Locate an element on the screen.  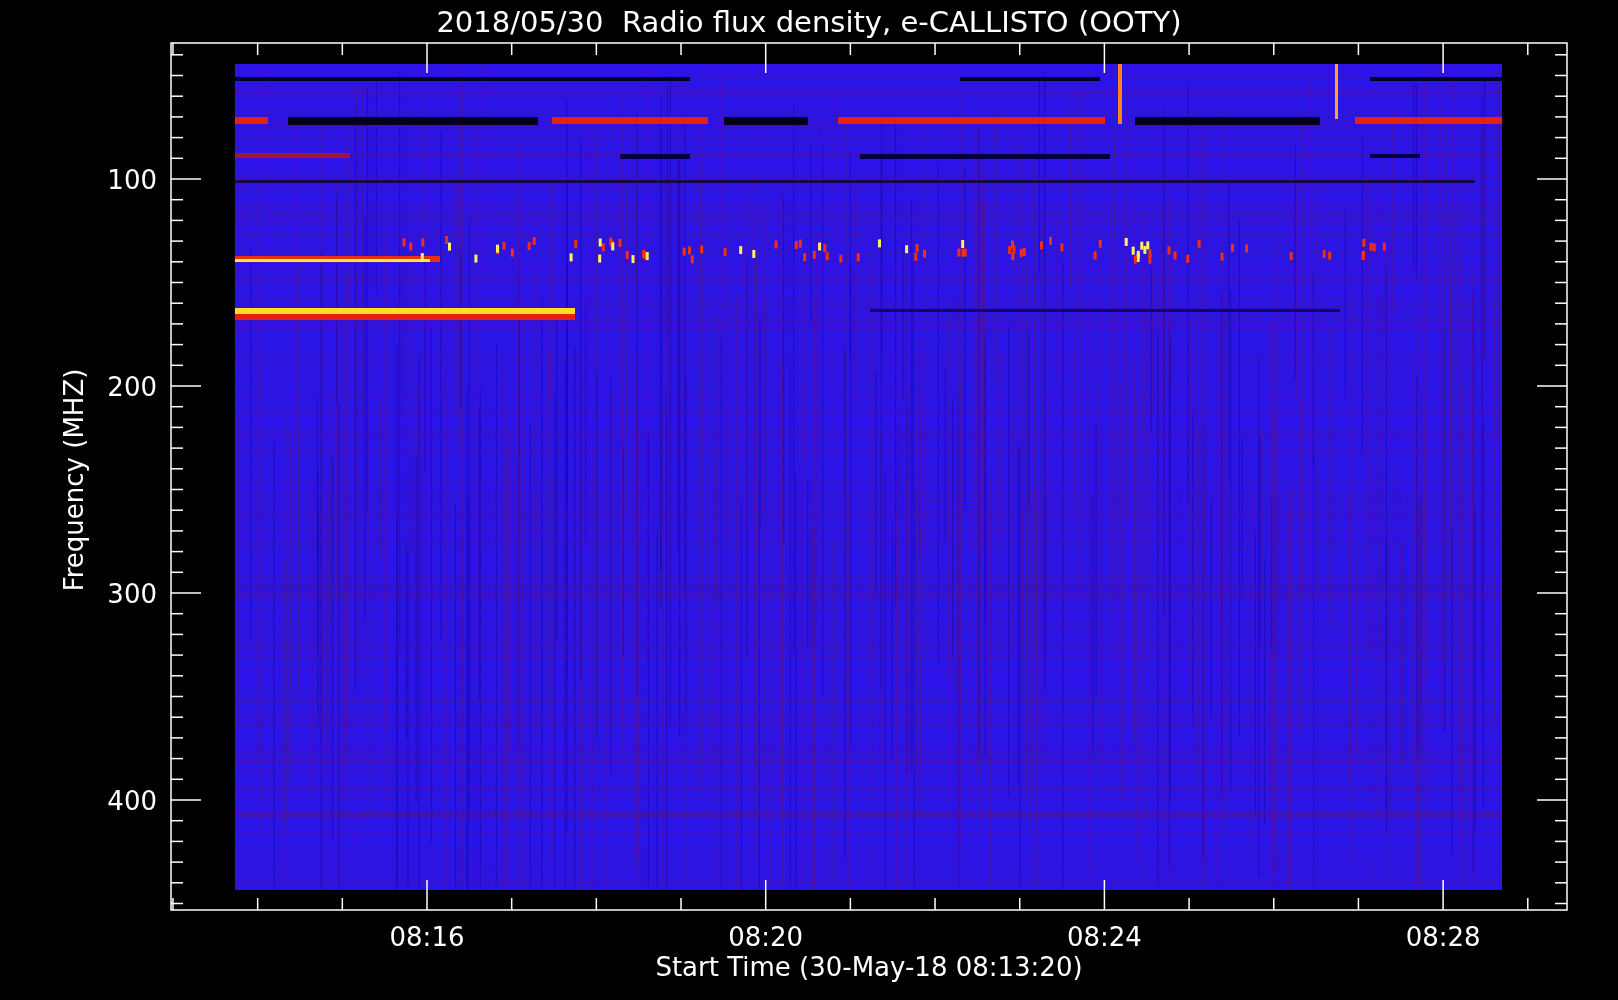
x-tick-label: 08:28 is located at coordinates (1443, 937).